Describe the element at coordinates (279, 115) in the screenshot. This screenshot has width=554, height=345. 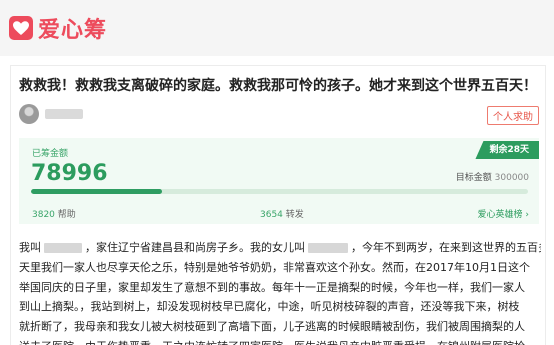
I see `author-row` at that location.